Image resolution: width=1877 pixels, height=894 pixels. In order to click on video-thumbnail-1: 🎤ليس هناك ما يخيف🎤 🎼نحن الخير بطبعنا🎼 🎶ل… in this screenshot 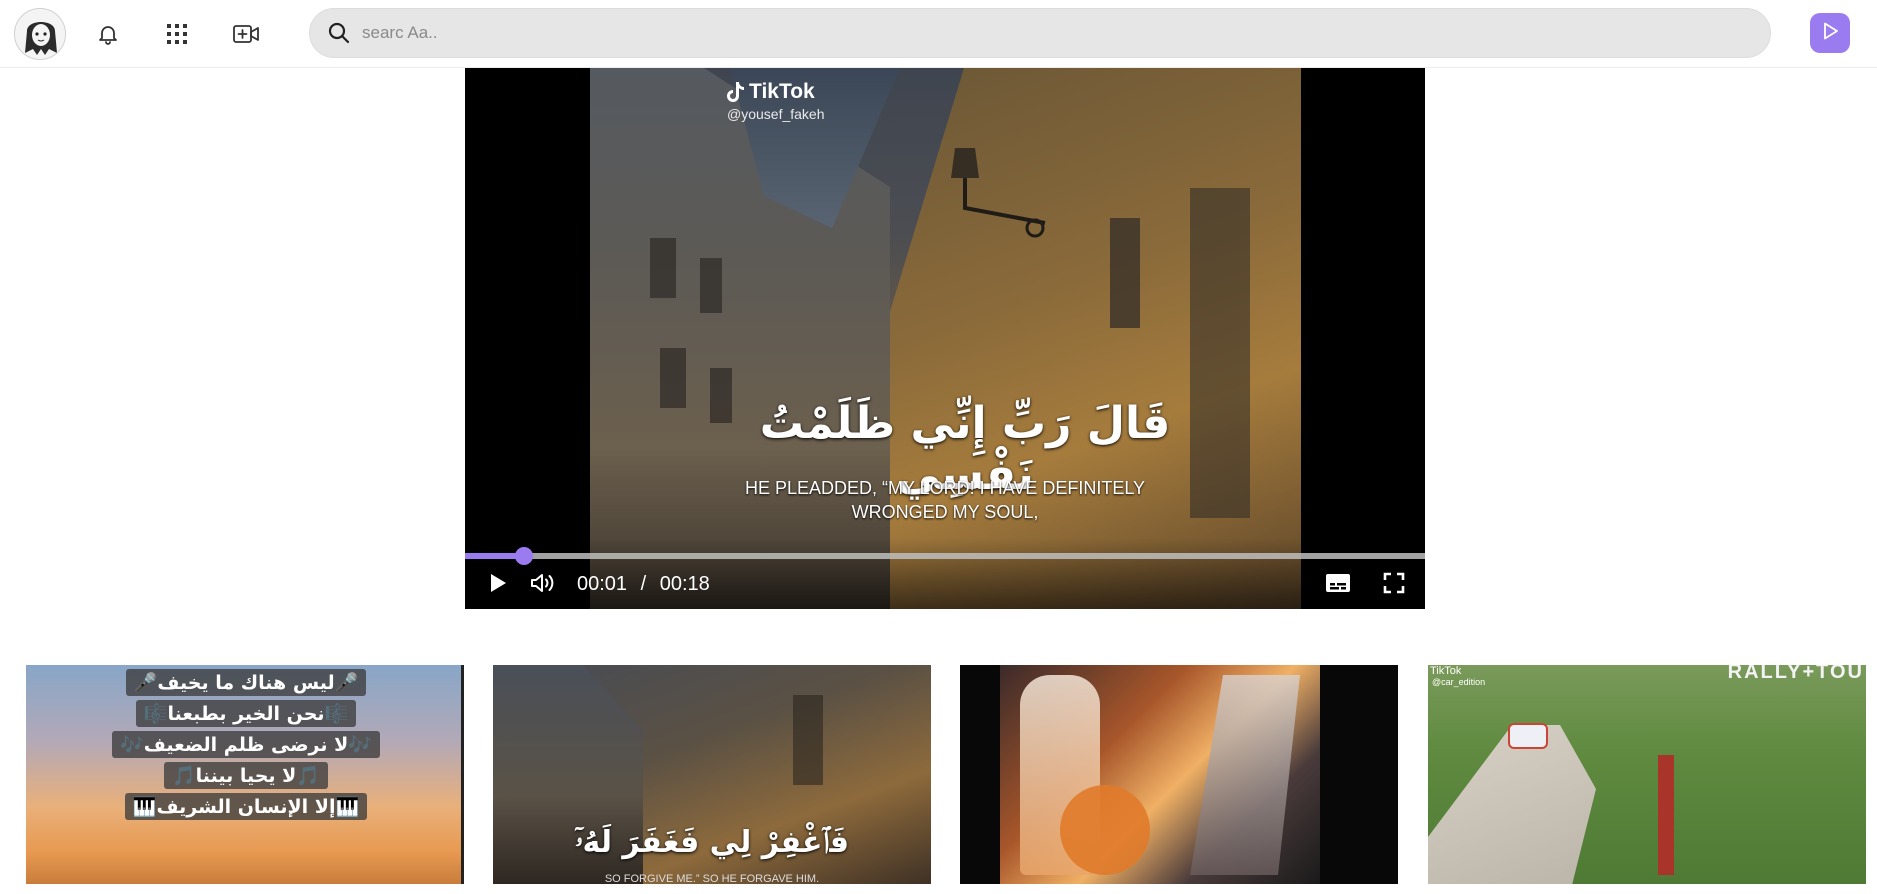, I will do `click(245, 774)`.